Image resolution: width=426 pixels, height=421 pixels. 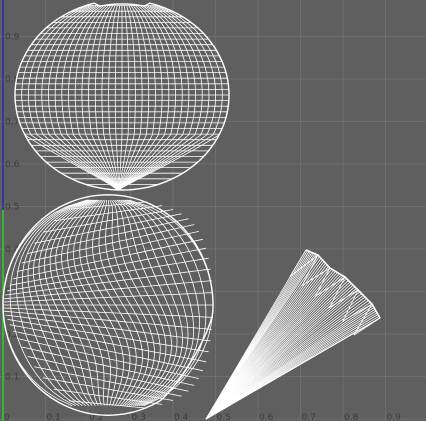 I want to click on x-tick-label: 0.9, so click(x=394, y=417).